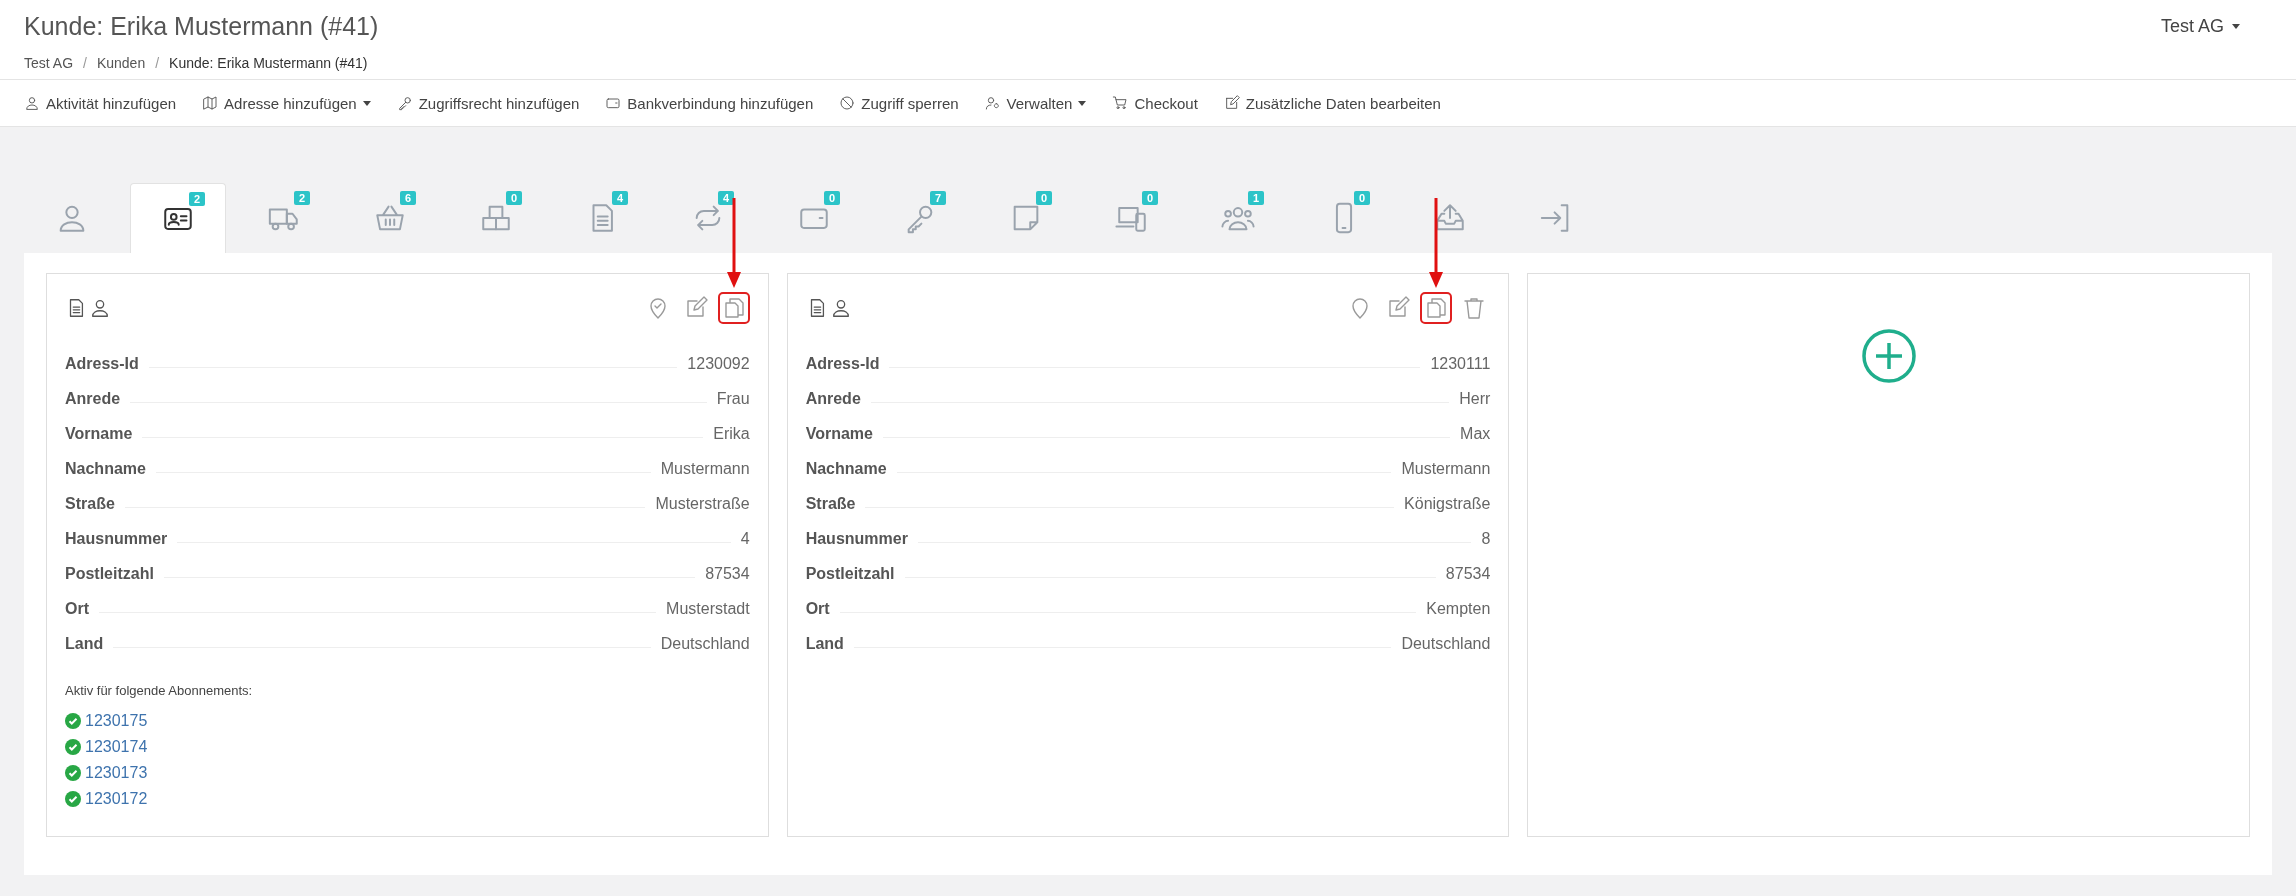 The height and width of the screenshot is (896, 2296). I want to click on breadcrumb-link: Kunden, so click(121, 63).